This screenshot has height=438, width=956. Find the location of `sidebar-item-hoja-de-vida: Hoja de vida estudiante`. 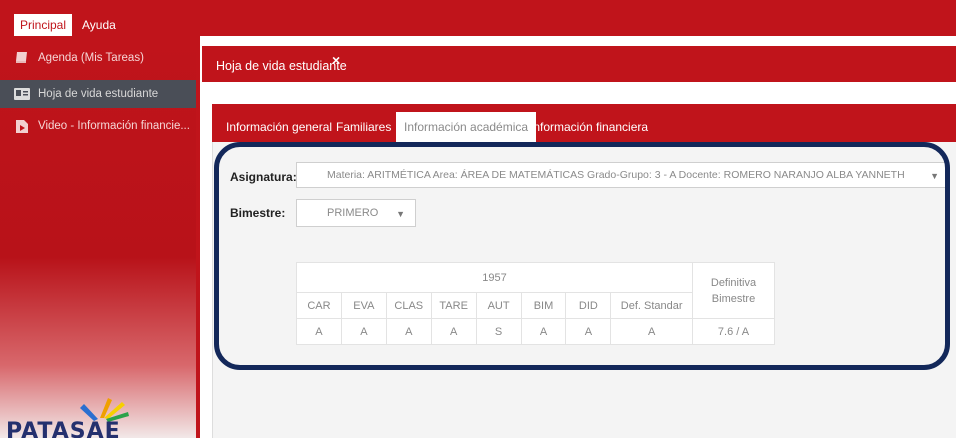

sidebar-item-hoja-de-vida: Hoja de vida estudiante is located at coordinates (98, 94).